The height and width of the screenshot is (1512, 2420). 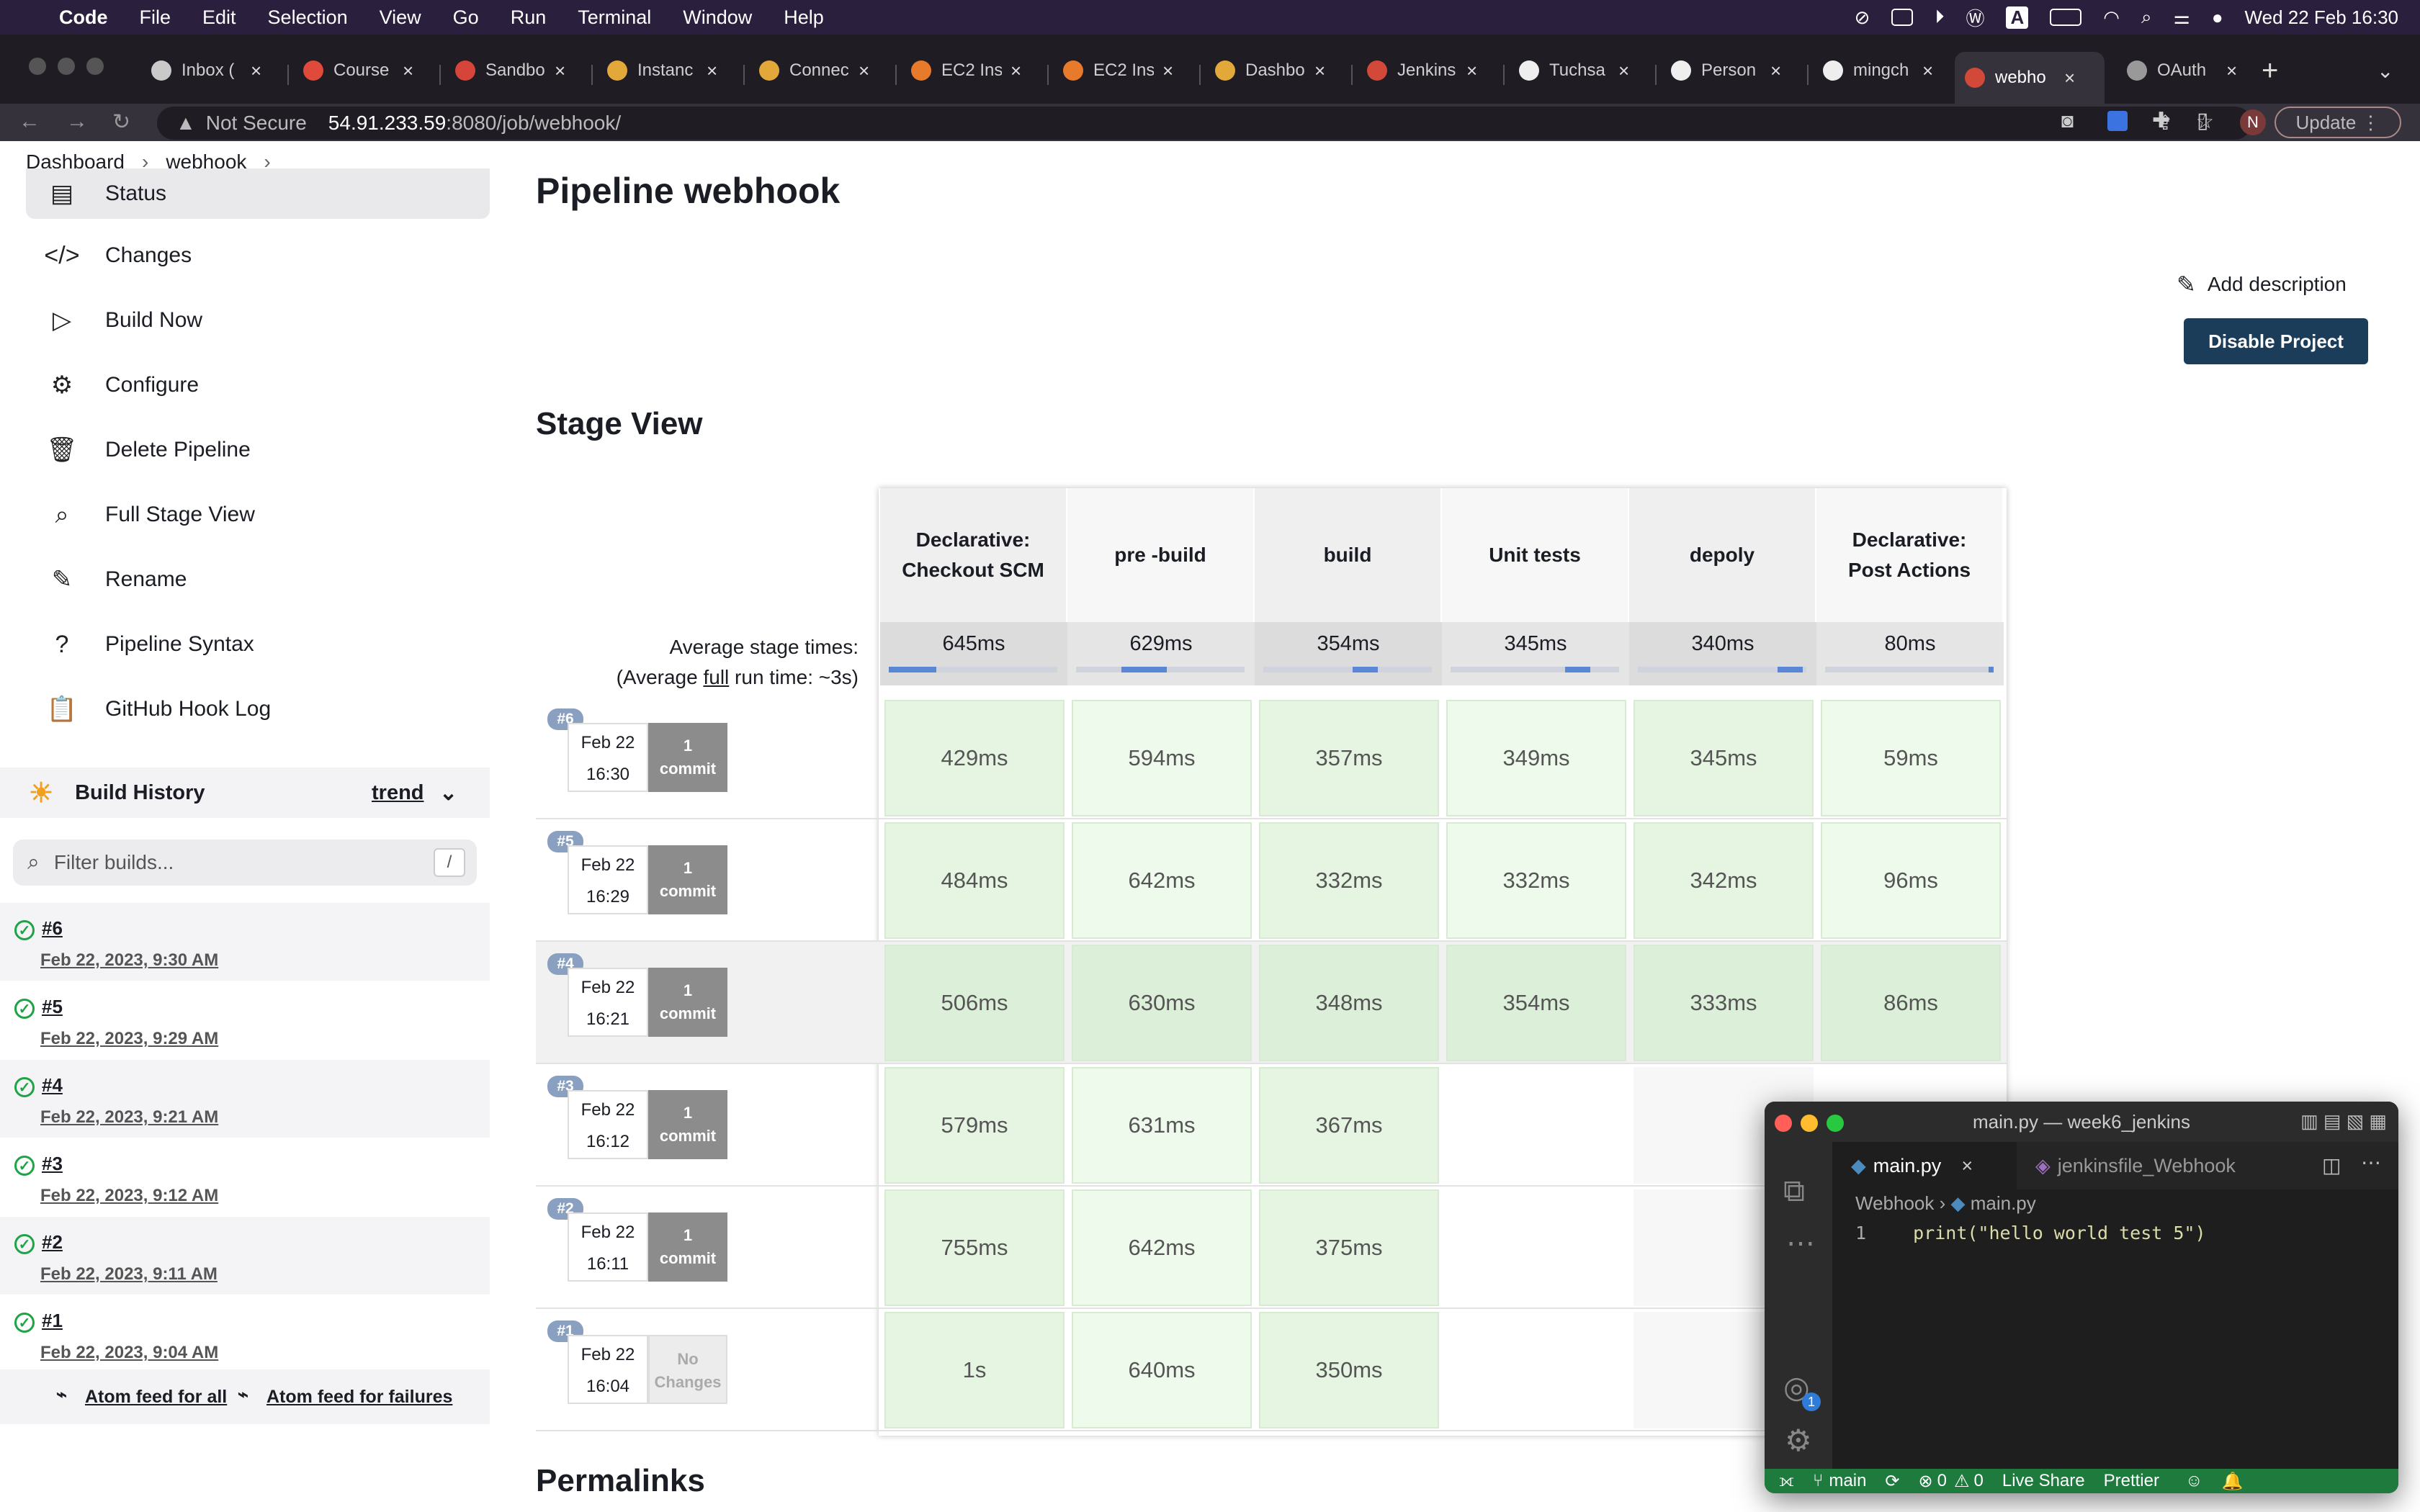 I want to click on browser-tab: Connec ×, so click(x=819, y=70).